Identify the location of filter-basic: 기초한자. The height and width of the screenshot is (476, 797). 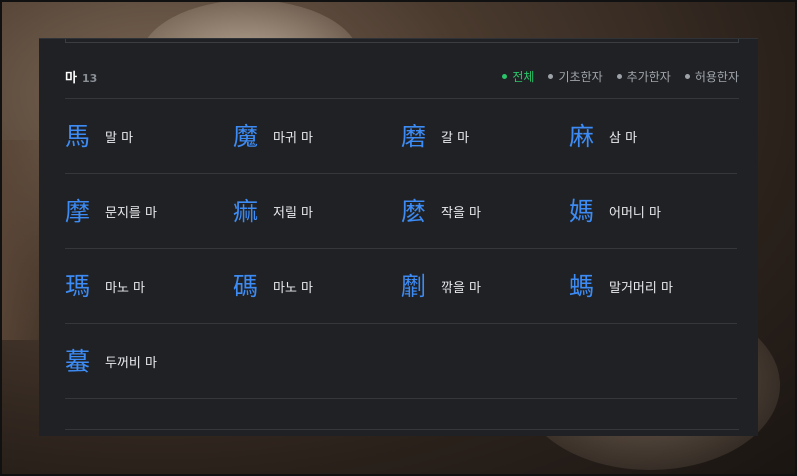
(575, 76).